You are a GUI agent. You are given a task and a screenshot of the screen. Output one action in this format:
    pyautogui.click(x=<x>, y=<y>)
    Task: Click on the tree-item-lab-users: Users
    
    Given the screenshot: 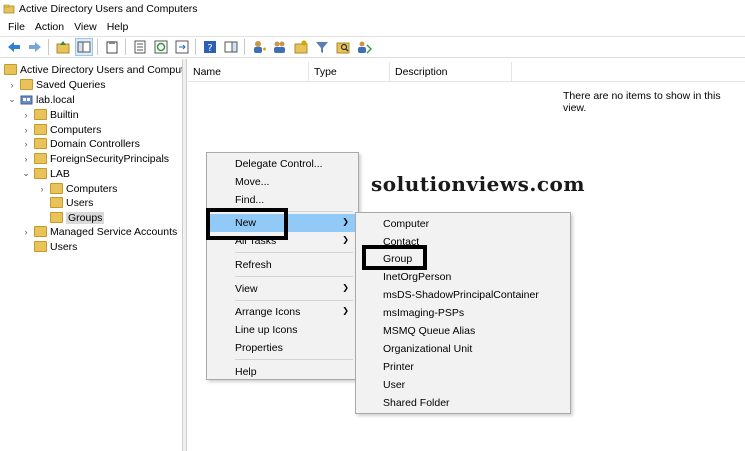 What is the action you would take?
    pyautogui.click(x=71, y=202)
    